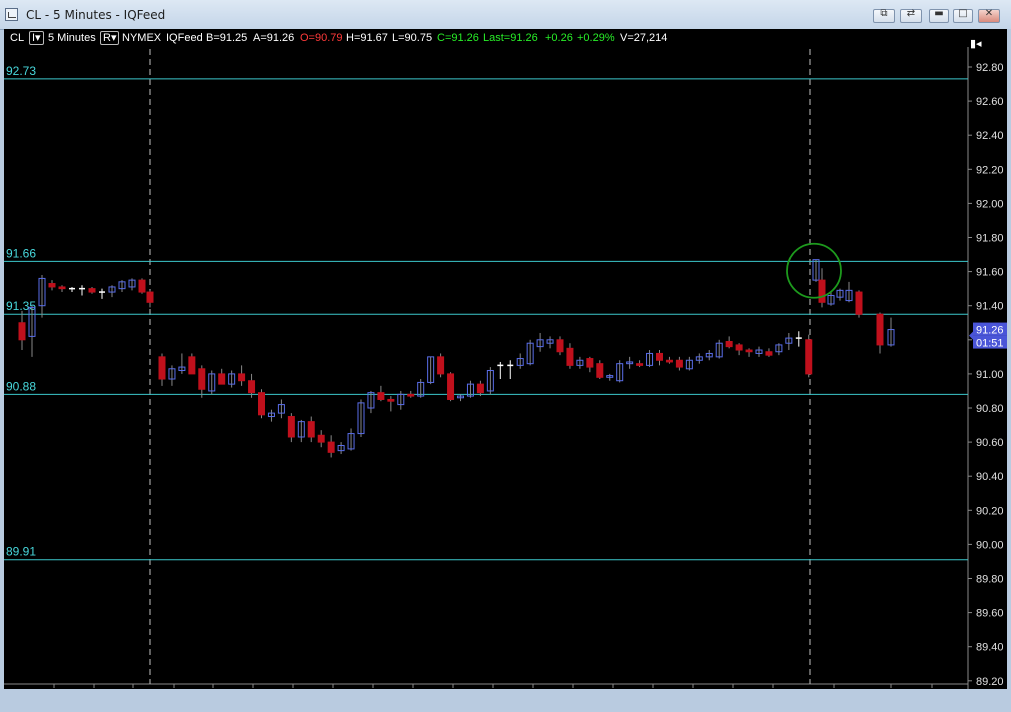  Describe the element at coordinates (458, 38) in the screenshot. I see `close-value: C=91.26` at that location.